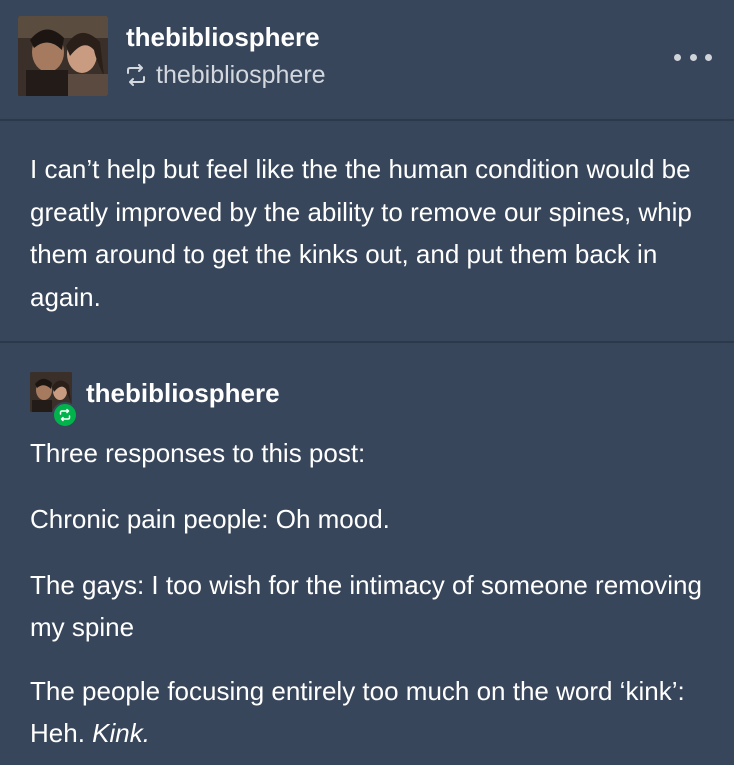  Describe the element at coordinates (54, 400) in the screenshot. I see `reblog-avatar` at that location.